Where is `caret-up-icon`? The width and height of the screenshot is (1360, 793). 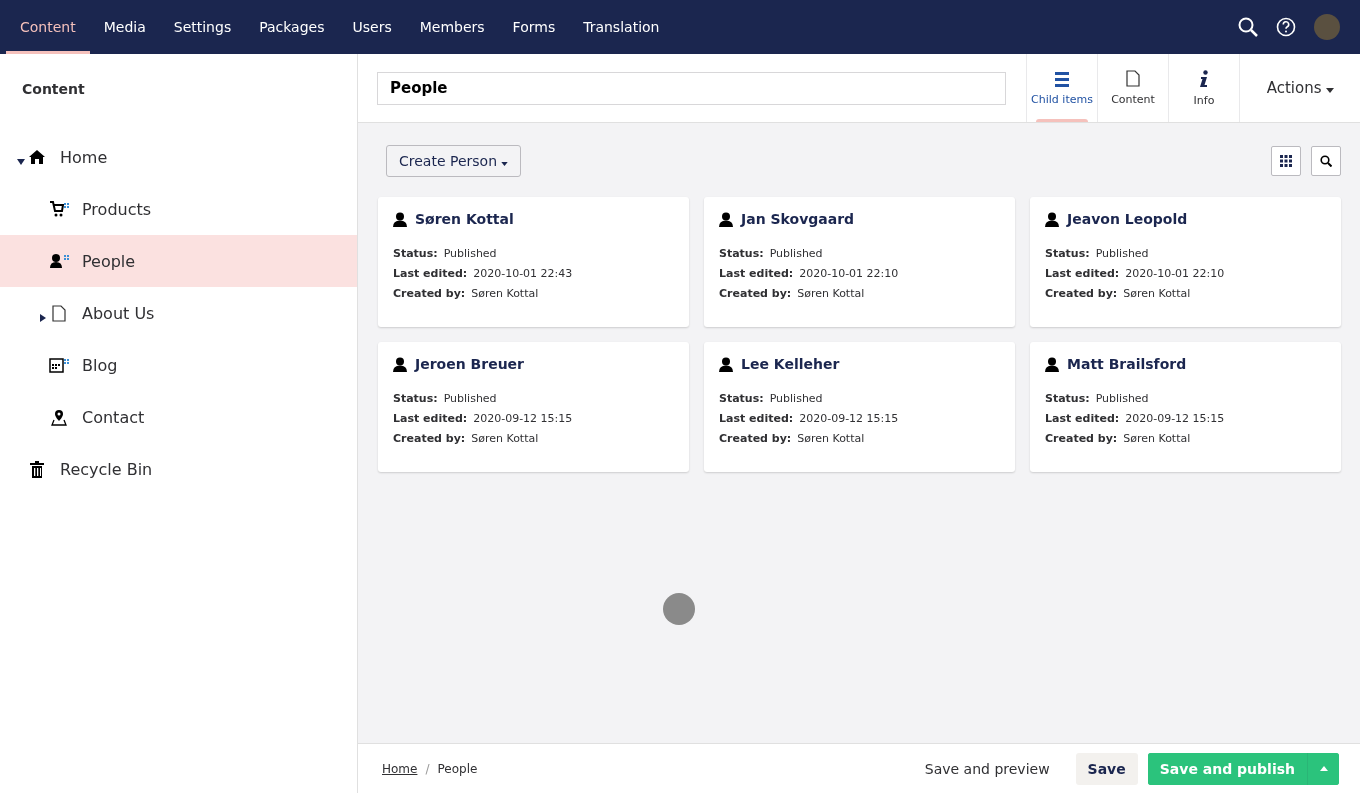 caret-up-icon is located at coordinates (1323, 768).